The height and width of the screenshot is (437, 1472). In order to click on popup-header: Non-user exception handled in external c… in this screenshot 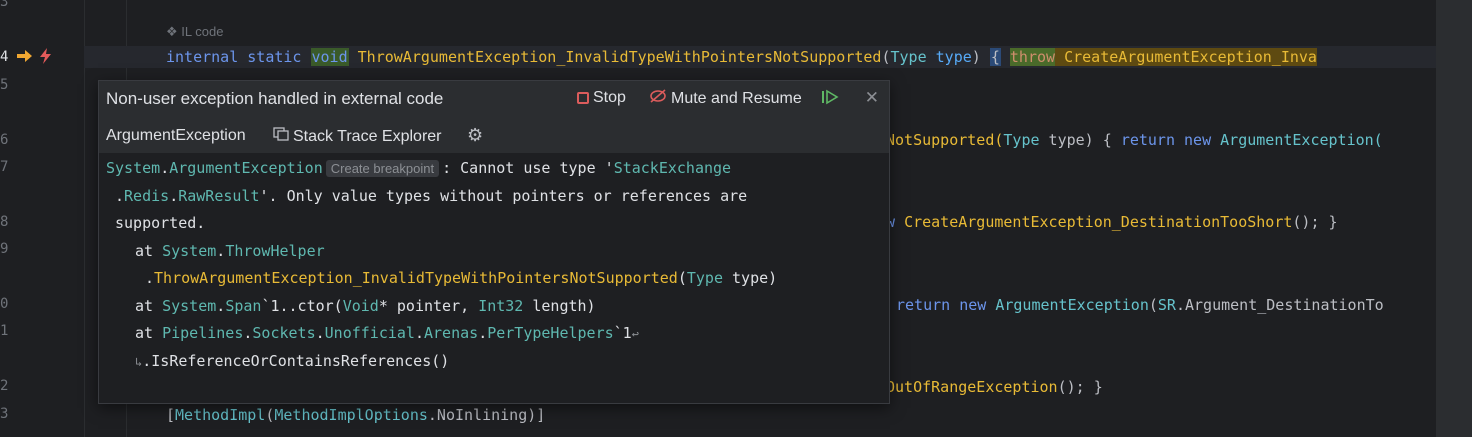, I will do `click(494, 98)`.